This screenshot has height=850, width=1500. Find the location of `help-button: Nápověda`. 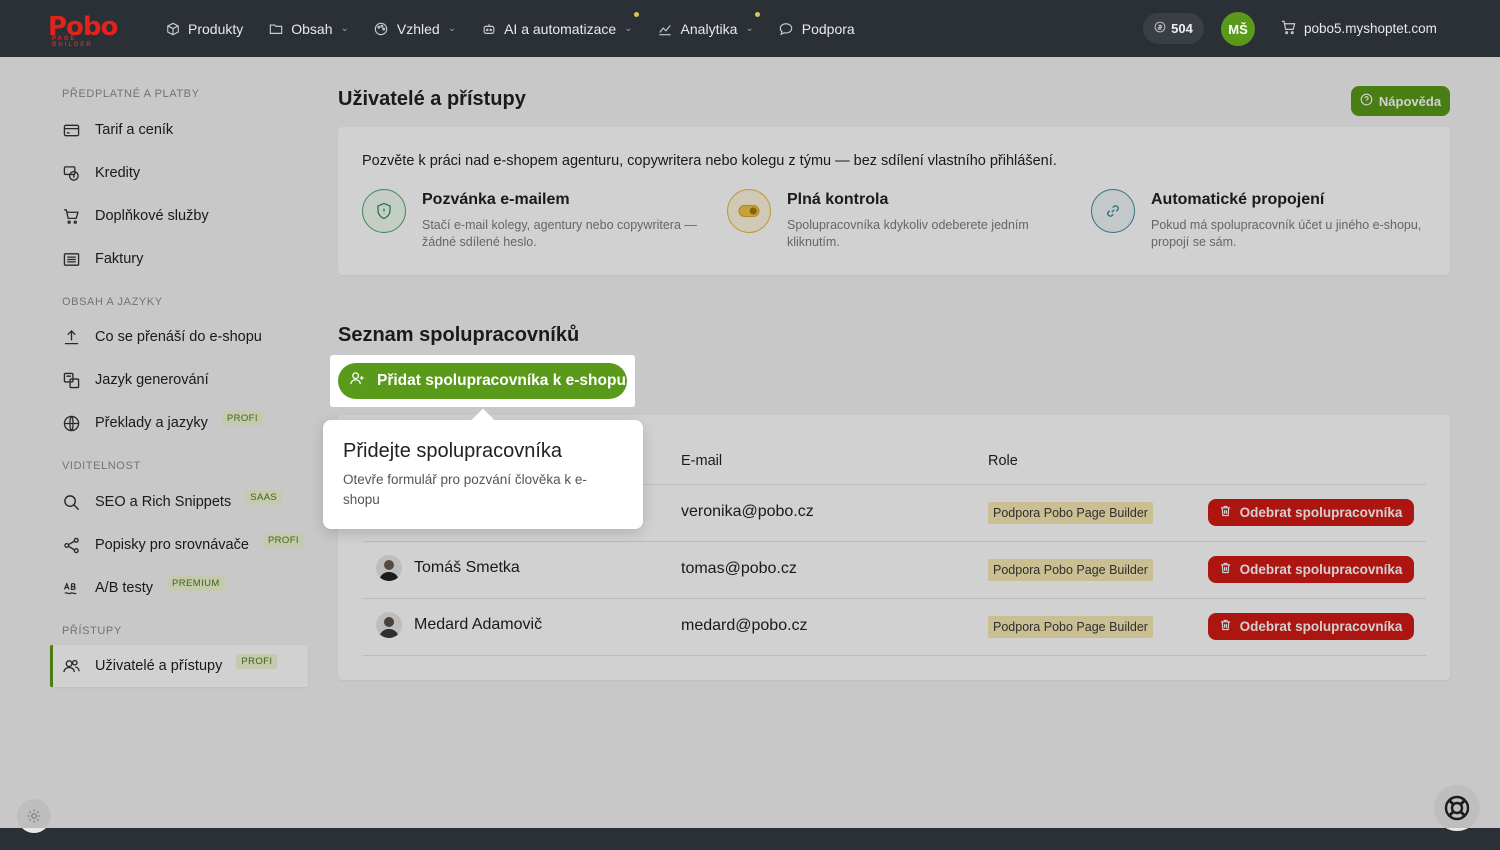

help-button: Nápověda is located at coordinates (1400, 101).